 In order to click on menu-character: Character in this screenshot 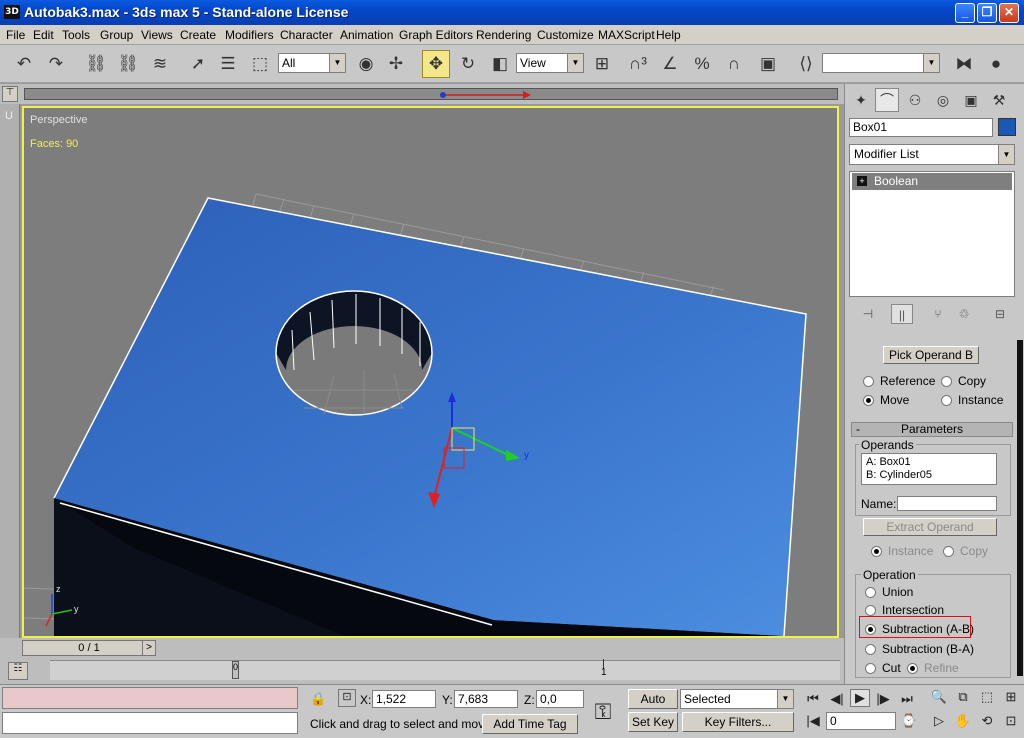, I will do `click(306, 35)`.